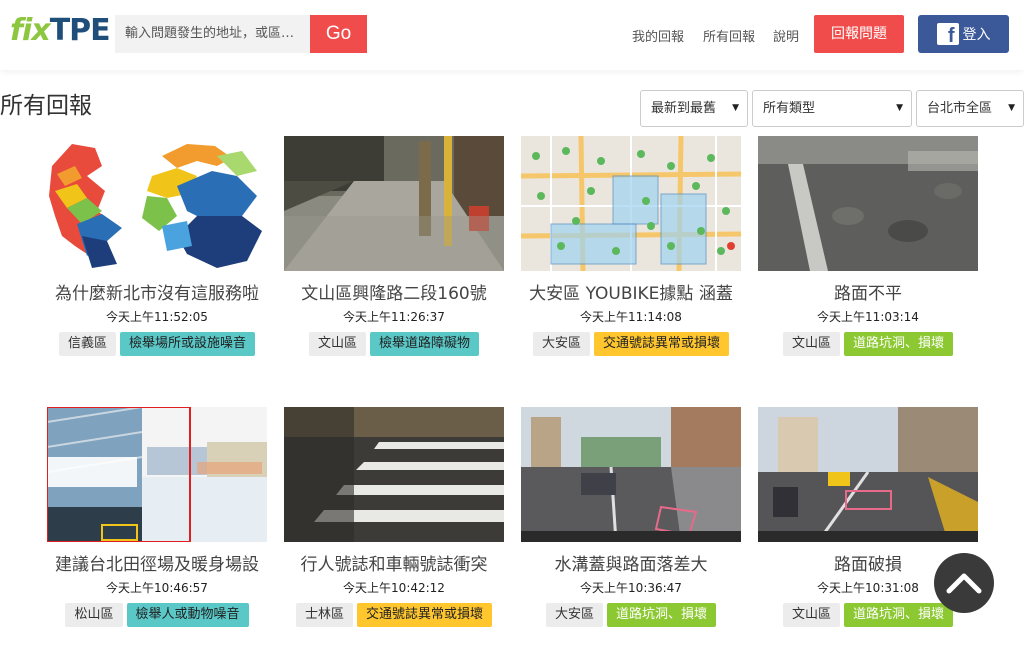 This screenshot has width=1024, height=670. What do you see at coordinates (80, 30) in the screenshot?
I see `logo-tpe-text: TPE` at bounding box center [80, 30].